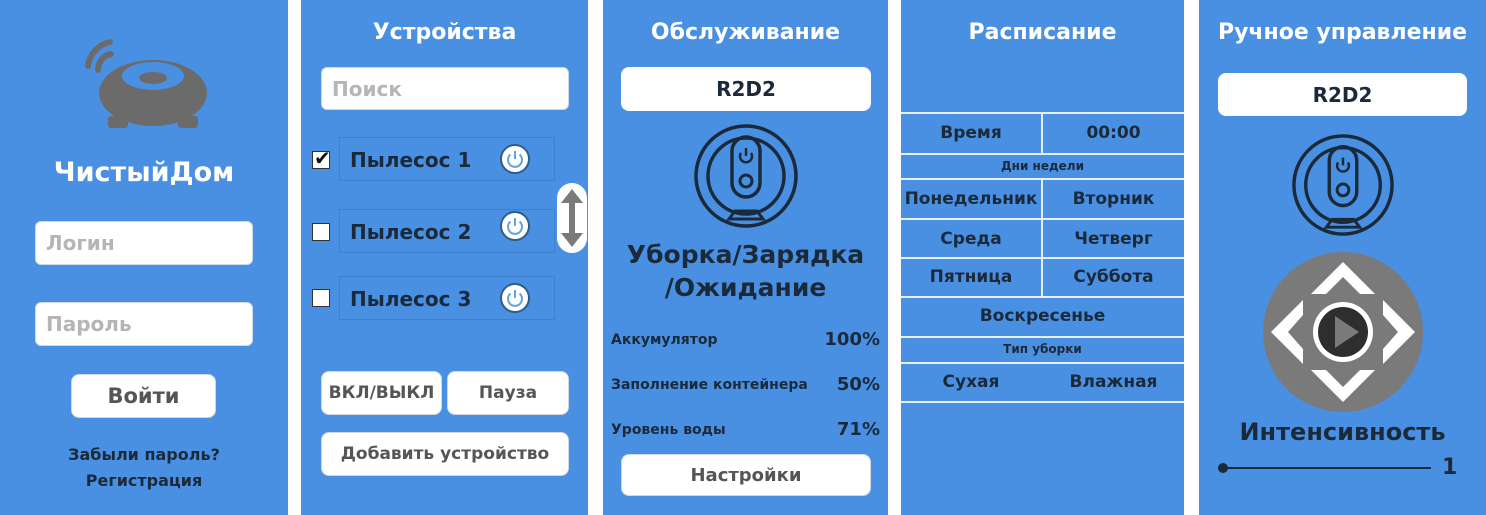  I want to click on slider-thumb, so click(1223, 468).